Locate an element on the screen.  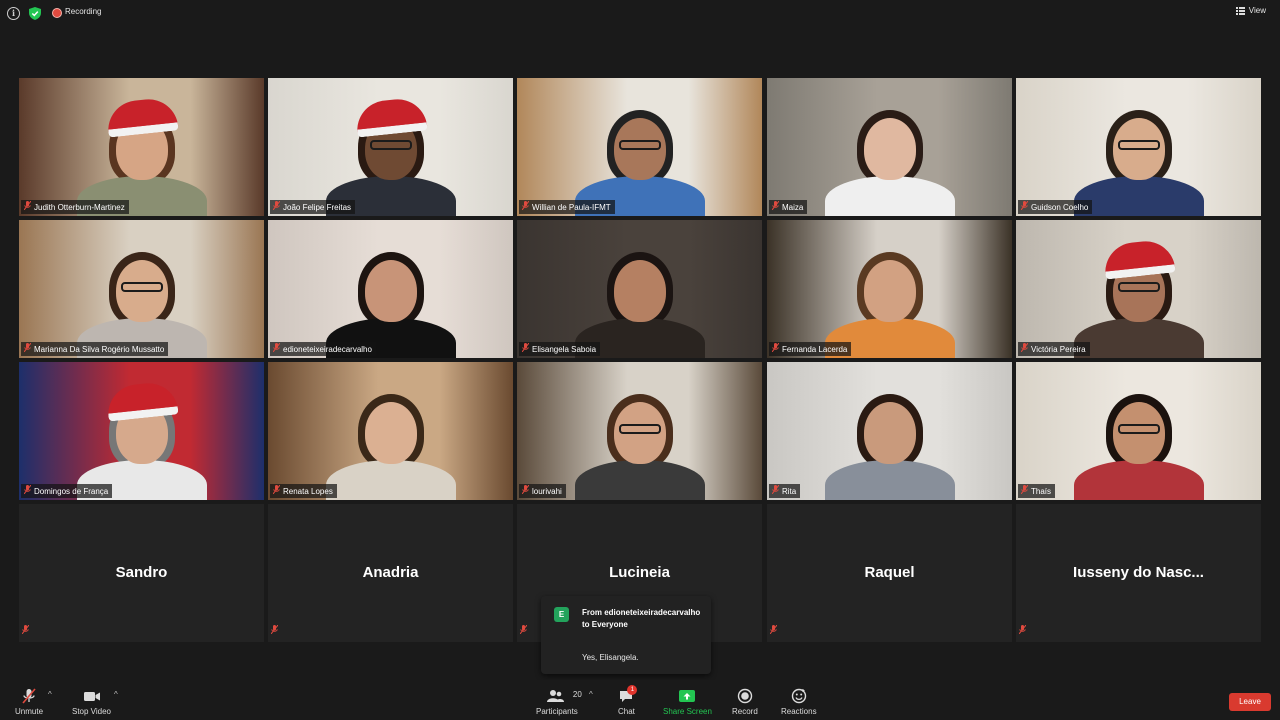
unmute-label: Unmute is located at coordinates (29, 711).